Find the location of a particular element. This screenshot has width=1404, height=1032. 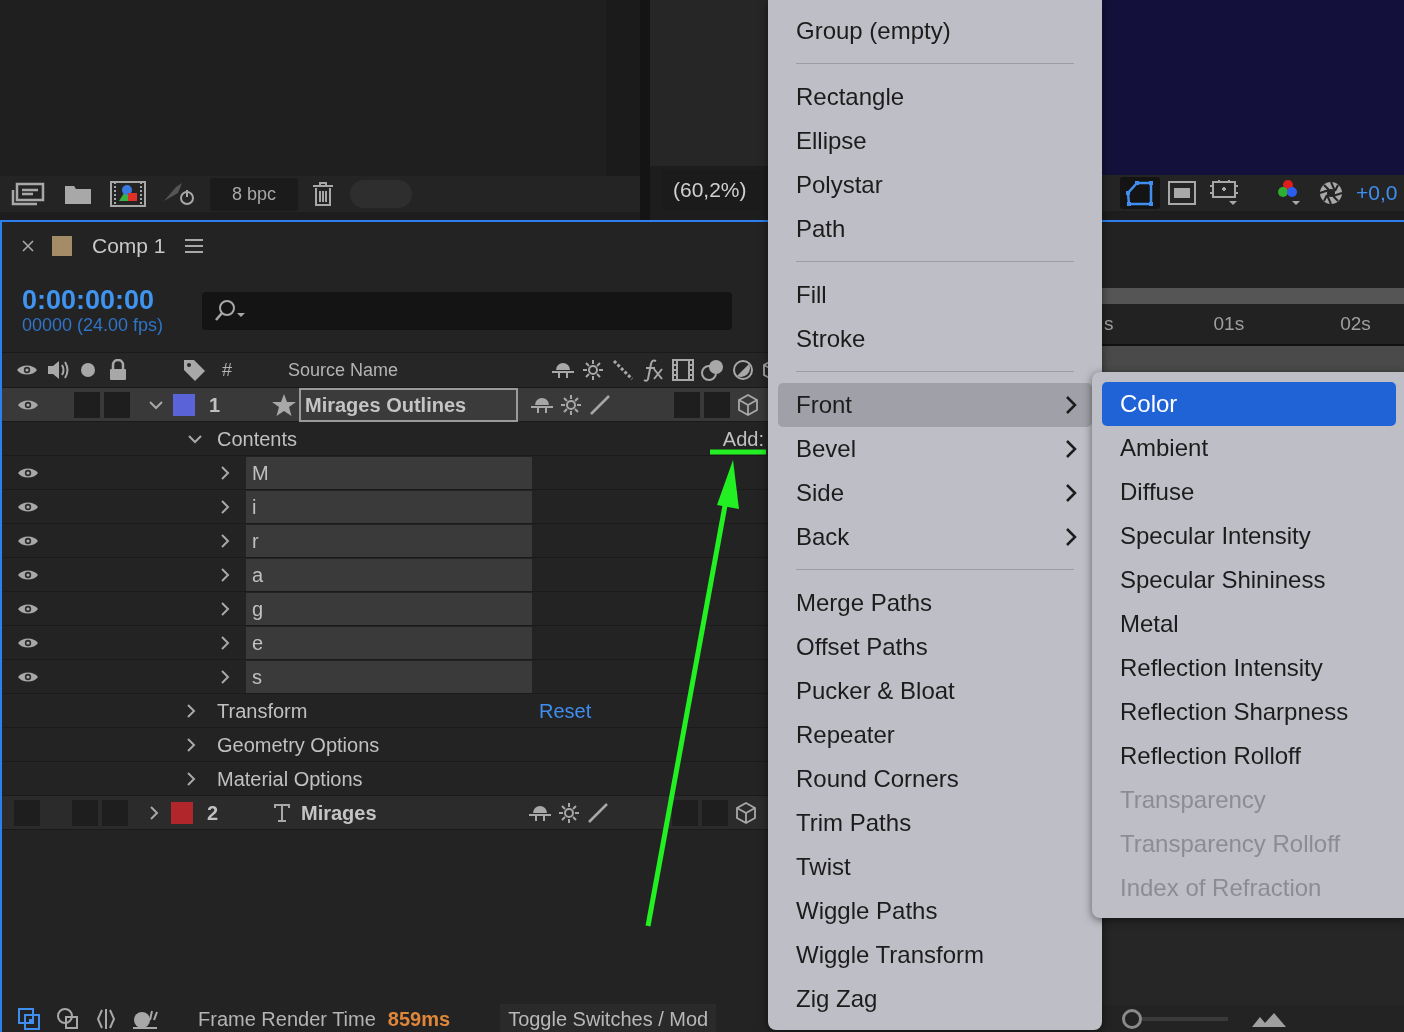

render-time-label: Frame Render Time is located at coordinates (287, 1019).